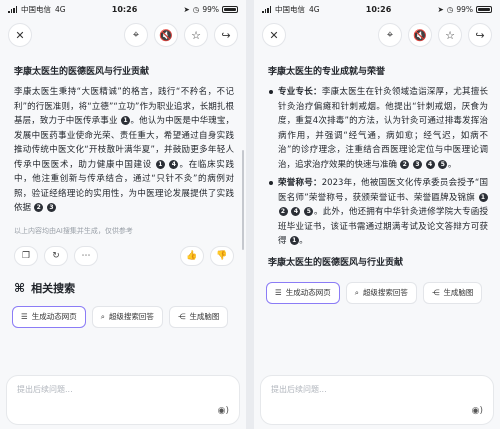  I want to click on thumbs-down-icon: 👎, so click(222, 255).